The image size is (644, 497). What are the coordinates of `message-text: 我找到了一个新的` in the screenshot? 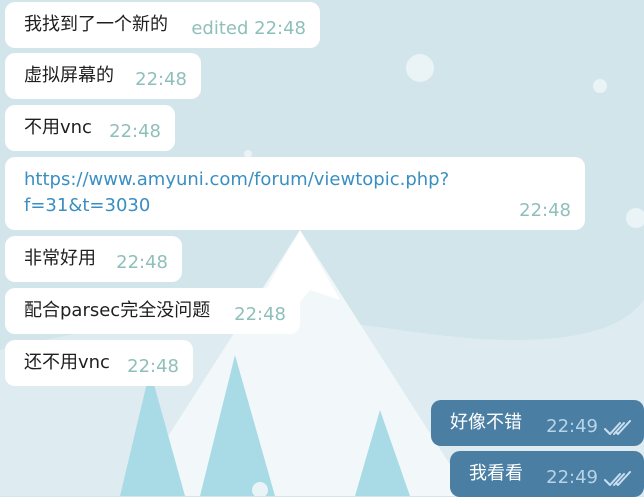 It's located at (96, 24).